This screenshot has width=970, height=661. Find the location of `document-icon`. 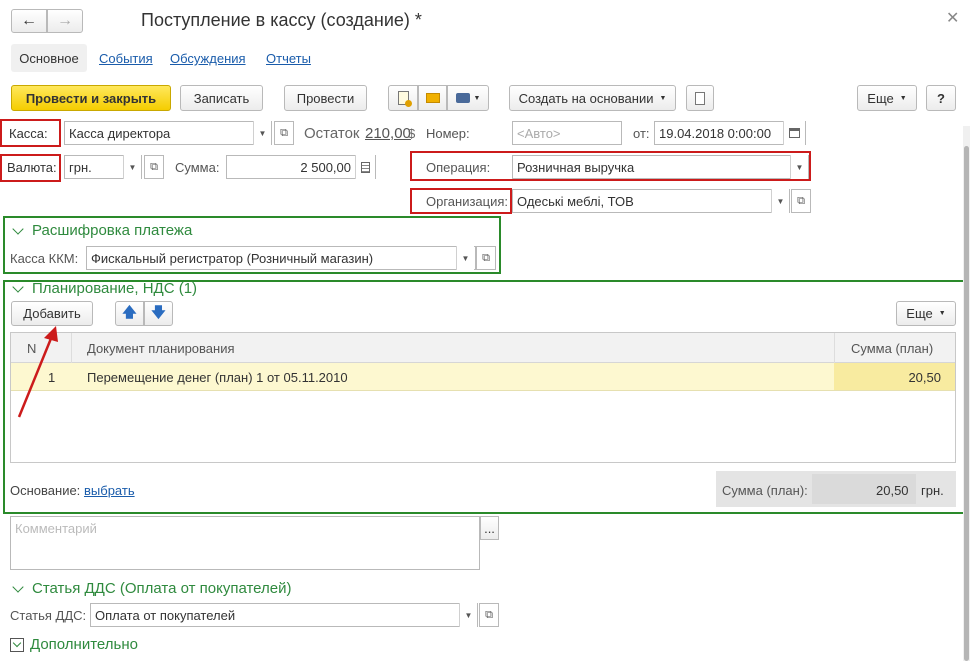

document-icon is located at coordinates (700, 98).